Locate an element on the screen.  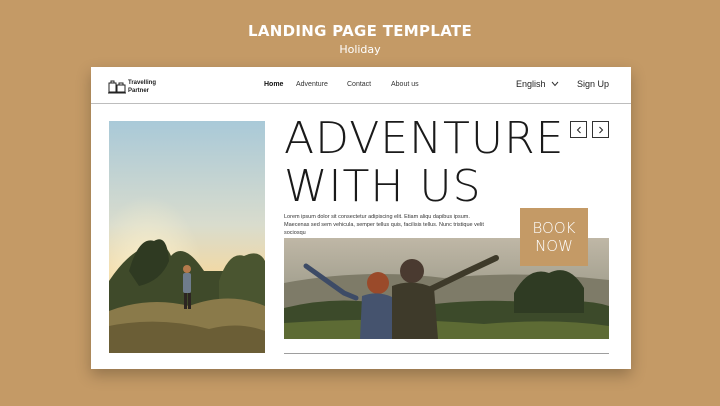
hero-photo-hiker is located at coordinates (187, 237).